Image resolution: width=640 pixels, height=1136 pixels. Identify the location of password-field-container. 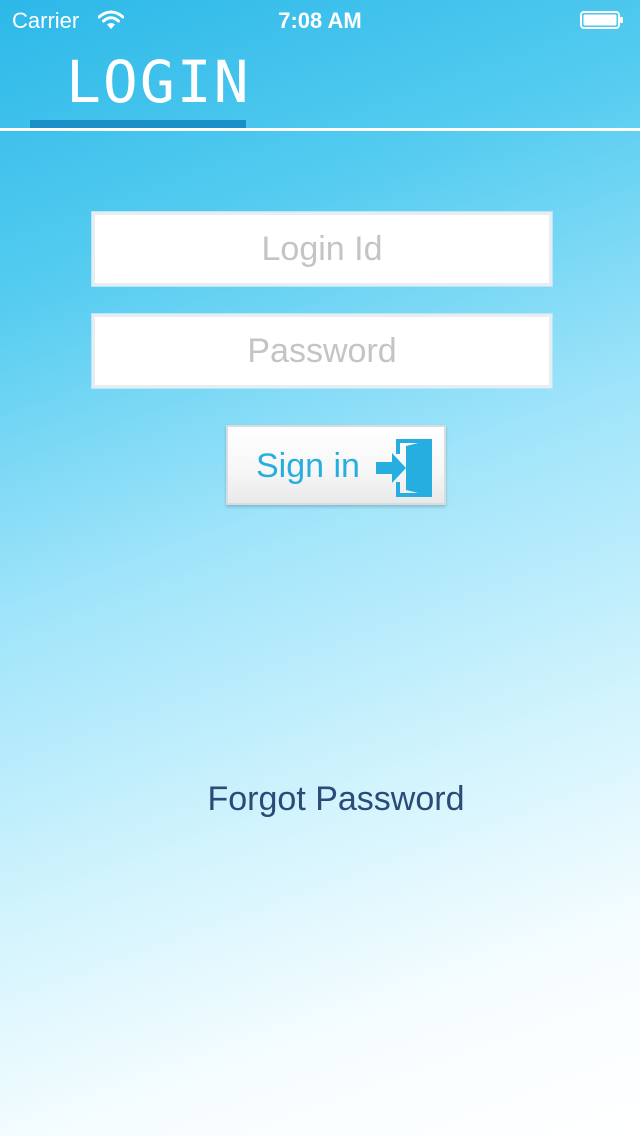
(322, 351).